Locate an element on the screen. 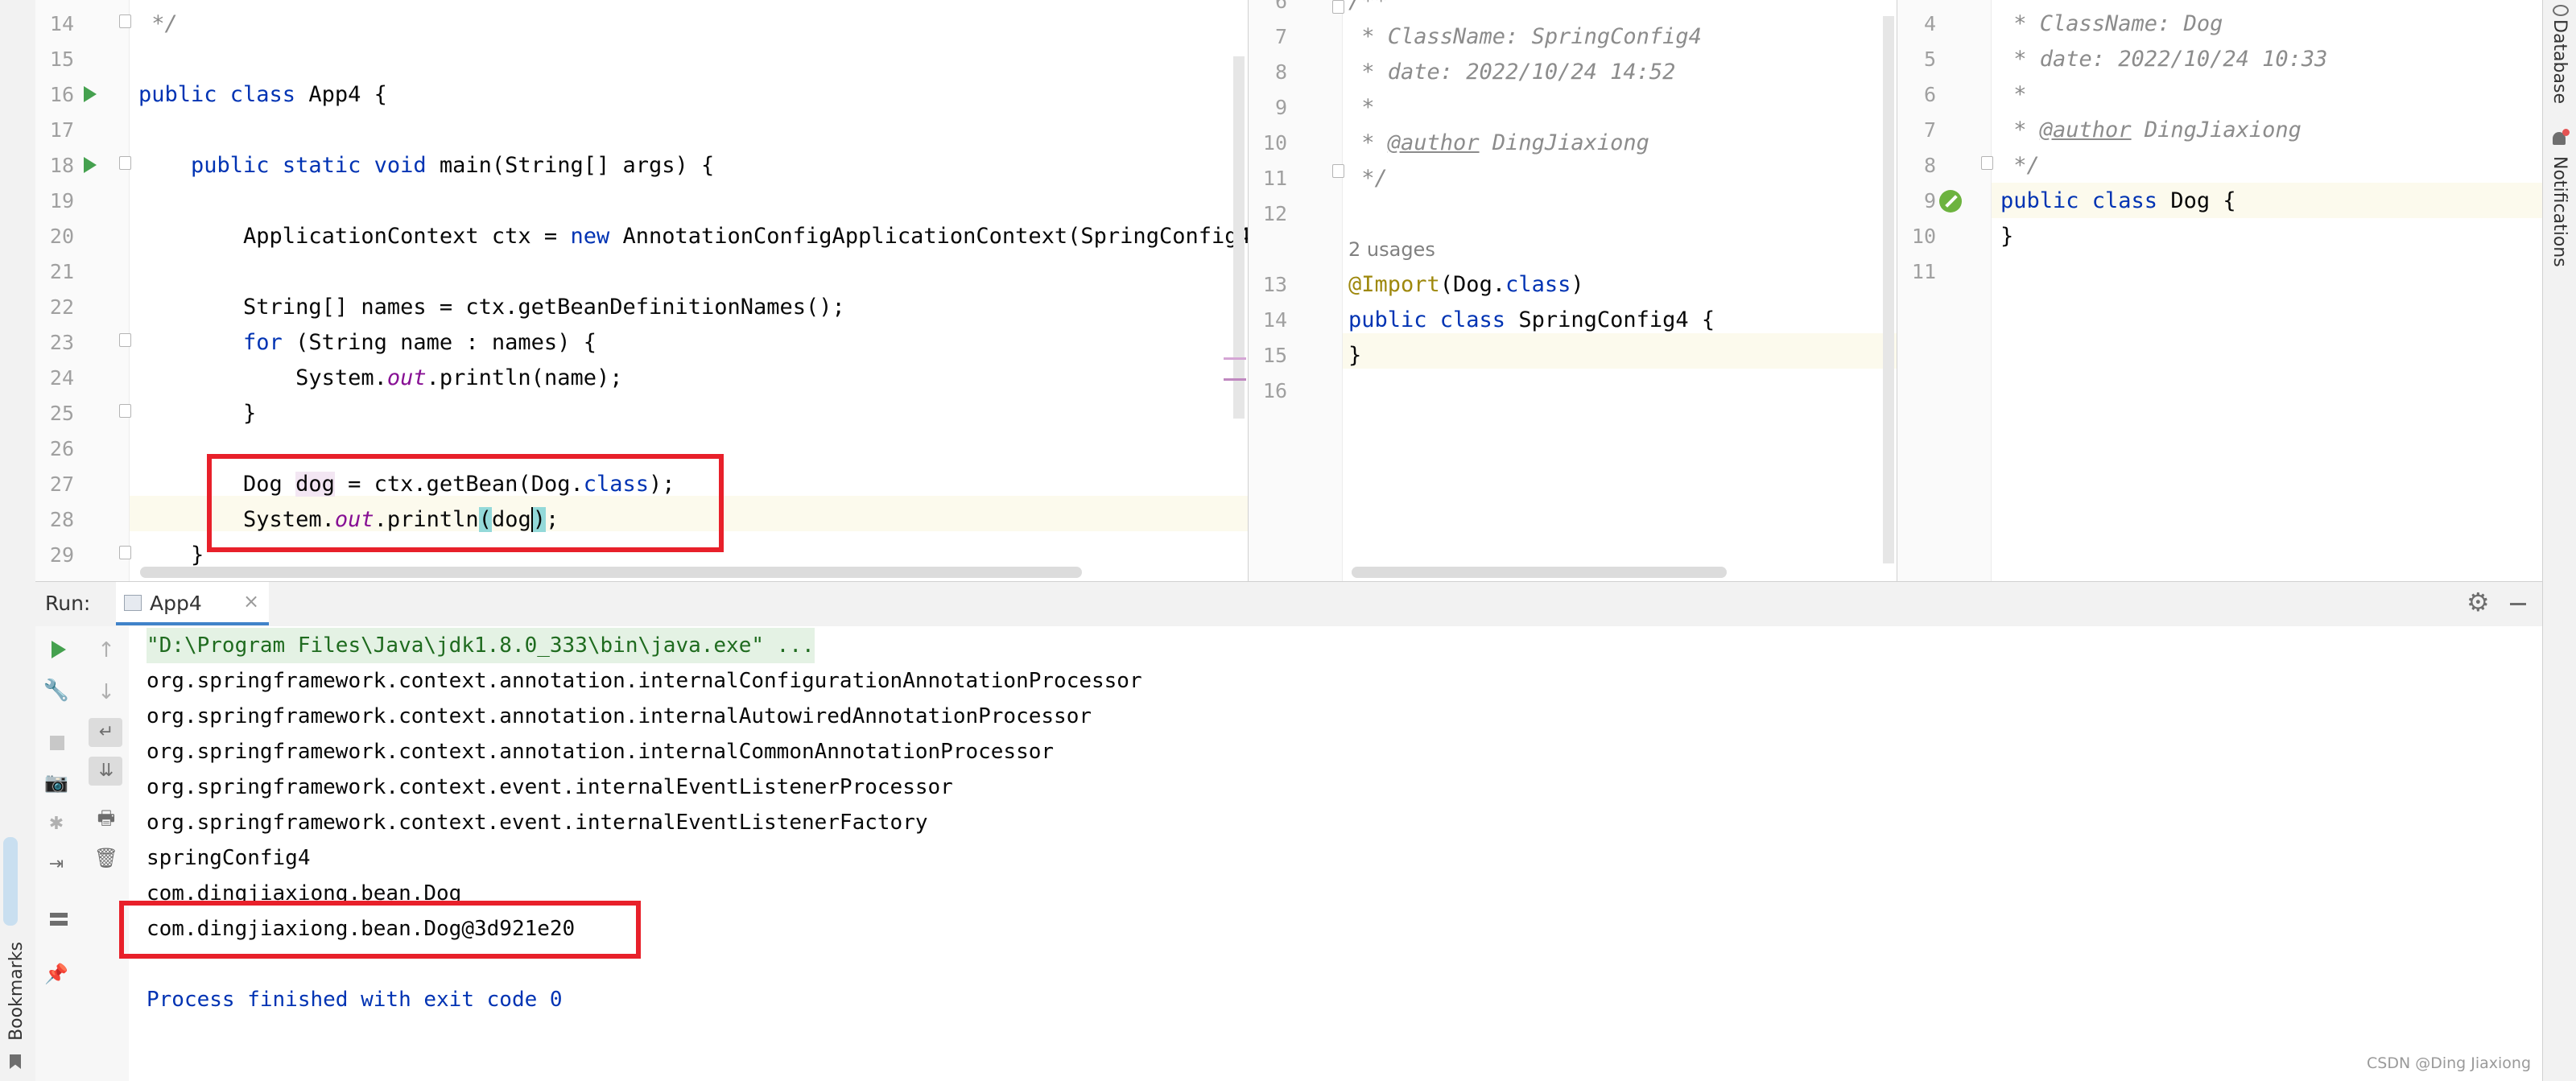 This screenshot has width=2576, height=1081. line-number: 19 is located at coordinates (61, 200).